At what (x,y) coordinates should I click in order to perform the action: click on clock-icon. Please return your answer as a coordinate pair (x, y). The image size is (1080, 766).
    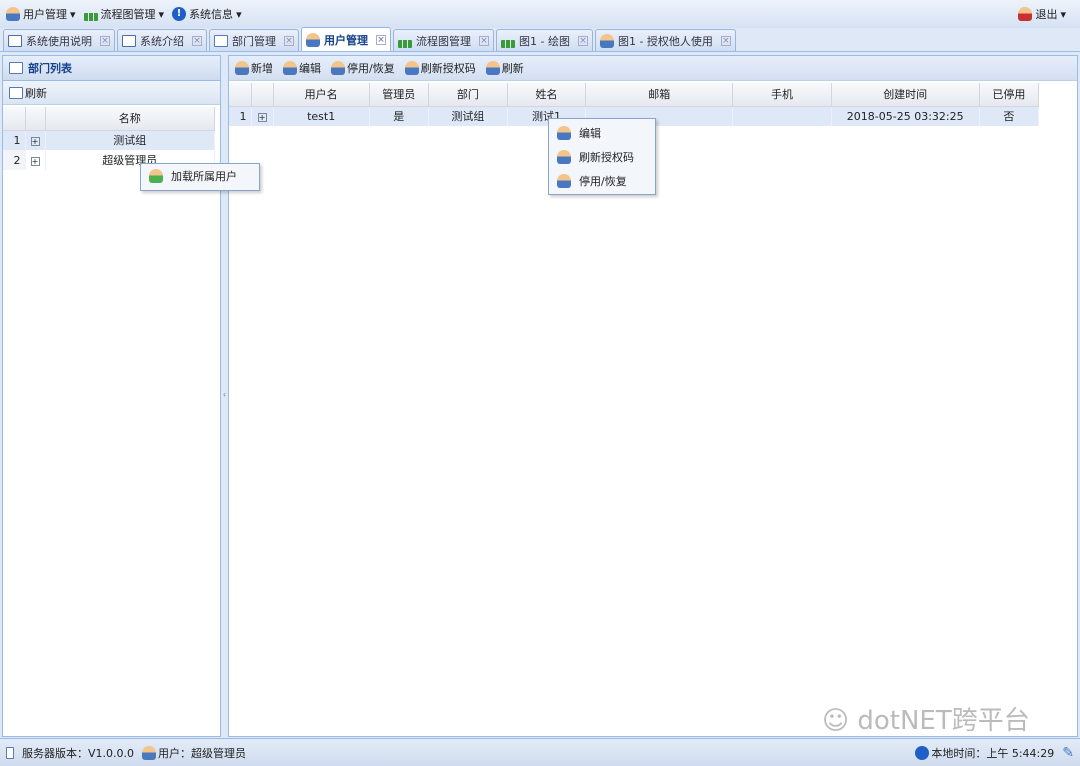
    Looking at the image, I should click on (922, 752).